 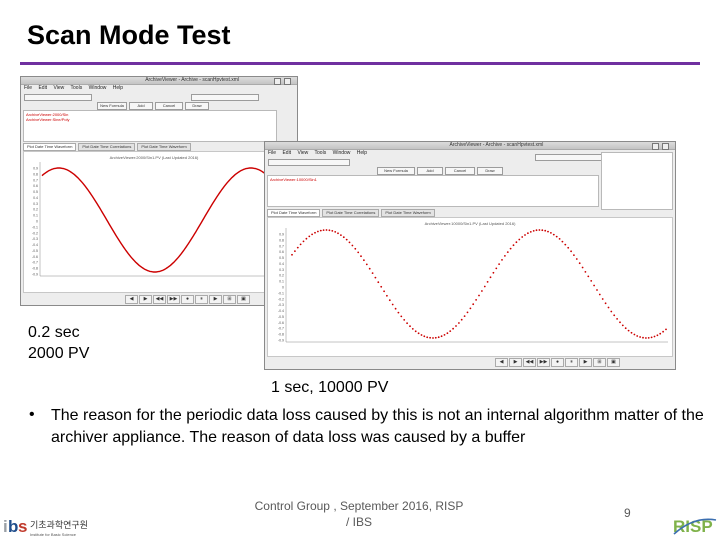 I want to click on plot-navigation: ◀ ▶ ◀◀ ▶▶ ● ⏸ ▶ ⊞ ▣, so click(x=188, y=299).